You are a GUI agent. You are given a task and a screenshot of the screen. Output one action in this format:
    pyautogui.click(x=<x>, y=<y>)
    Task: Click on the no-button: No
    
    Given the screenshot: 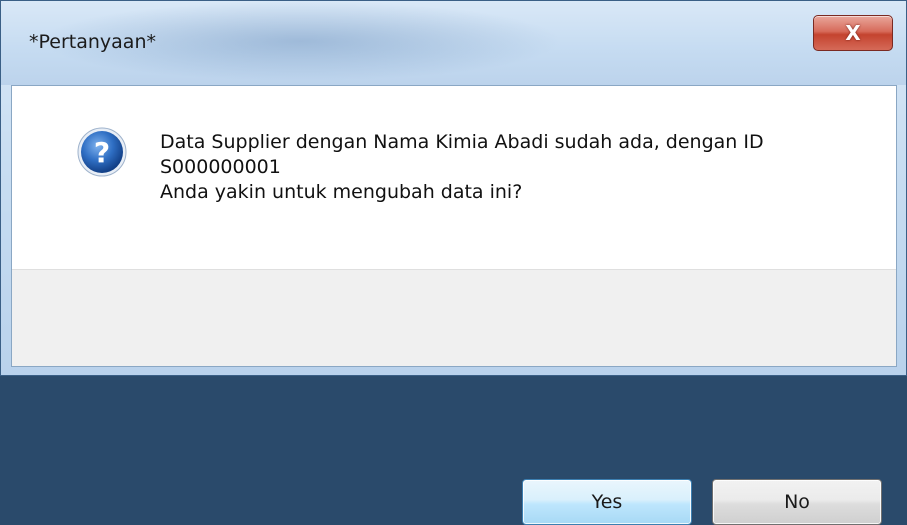 What is the action you would take?
    pyautogui.click(x=797, y=502)
    